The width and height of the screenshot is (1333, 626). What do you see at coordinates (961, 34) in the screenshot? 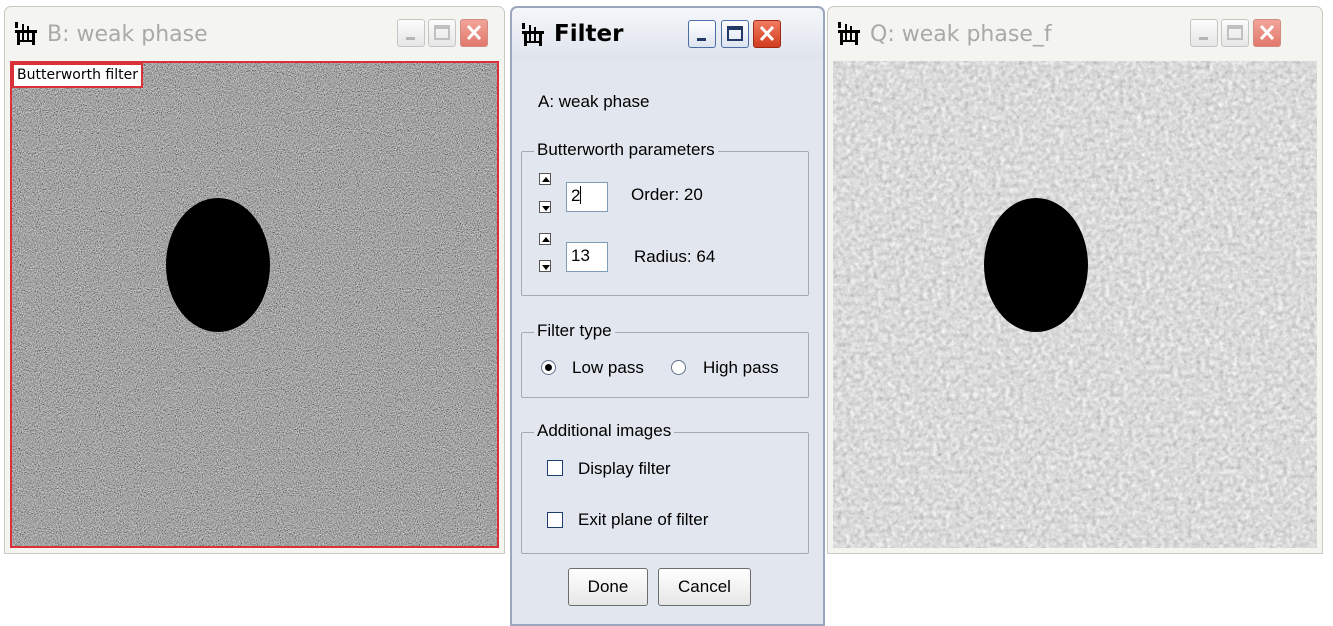
I see `window-title: Q: weak phase_f` at bounding box center [961, 34].